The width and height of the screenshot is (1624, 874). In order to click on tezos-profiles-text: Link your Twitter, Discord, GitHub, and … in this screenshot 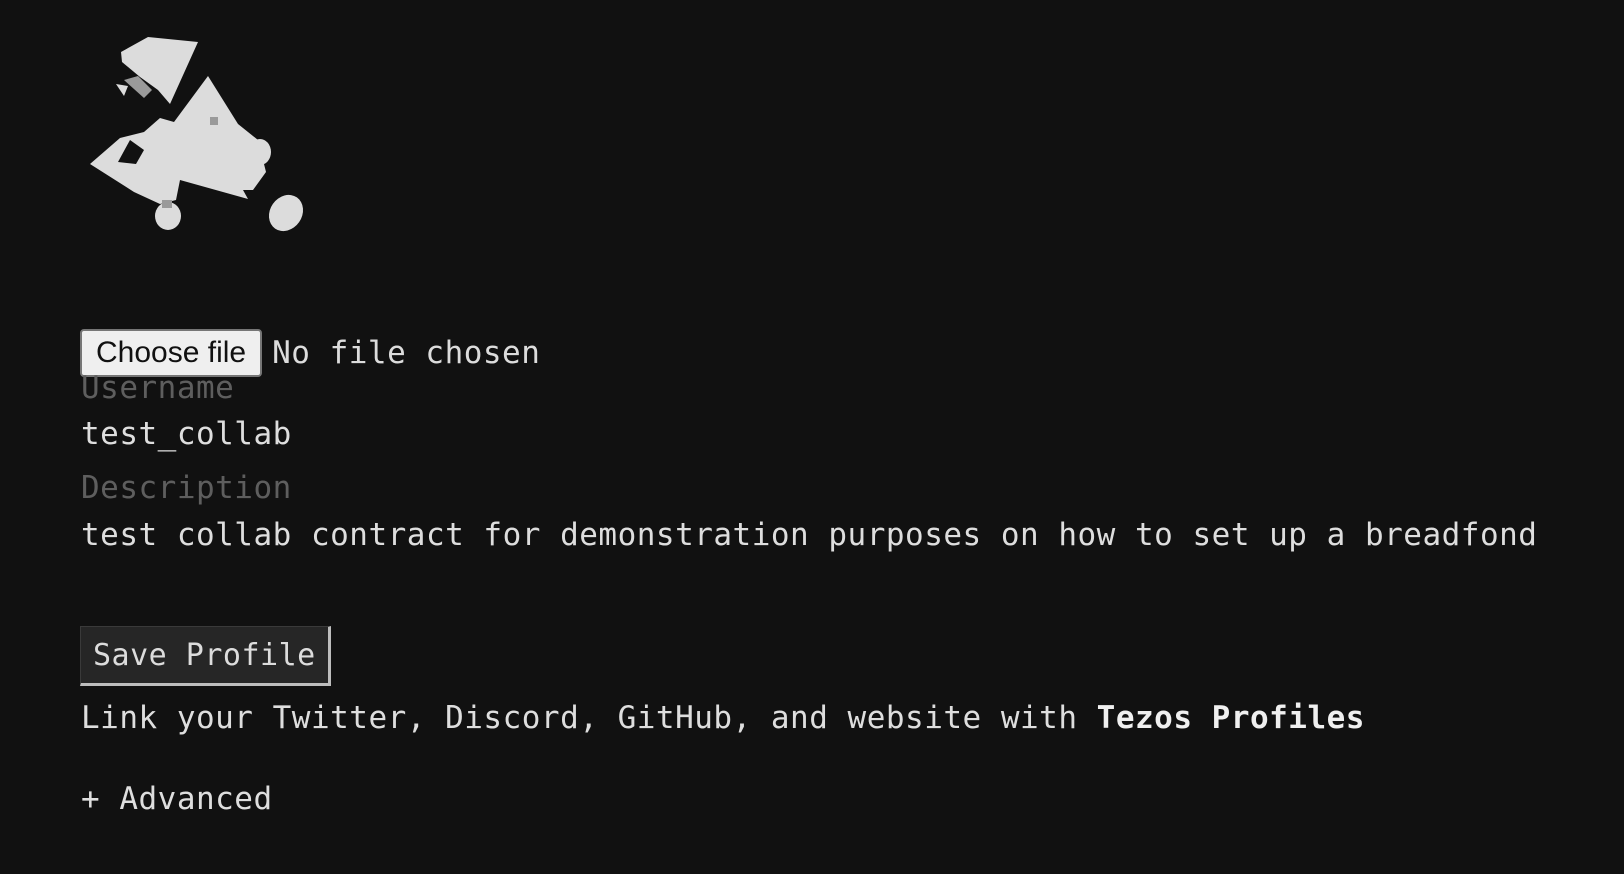, I will do `click(723, 718)`.